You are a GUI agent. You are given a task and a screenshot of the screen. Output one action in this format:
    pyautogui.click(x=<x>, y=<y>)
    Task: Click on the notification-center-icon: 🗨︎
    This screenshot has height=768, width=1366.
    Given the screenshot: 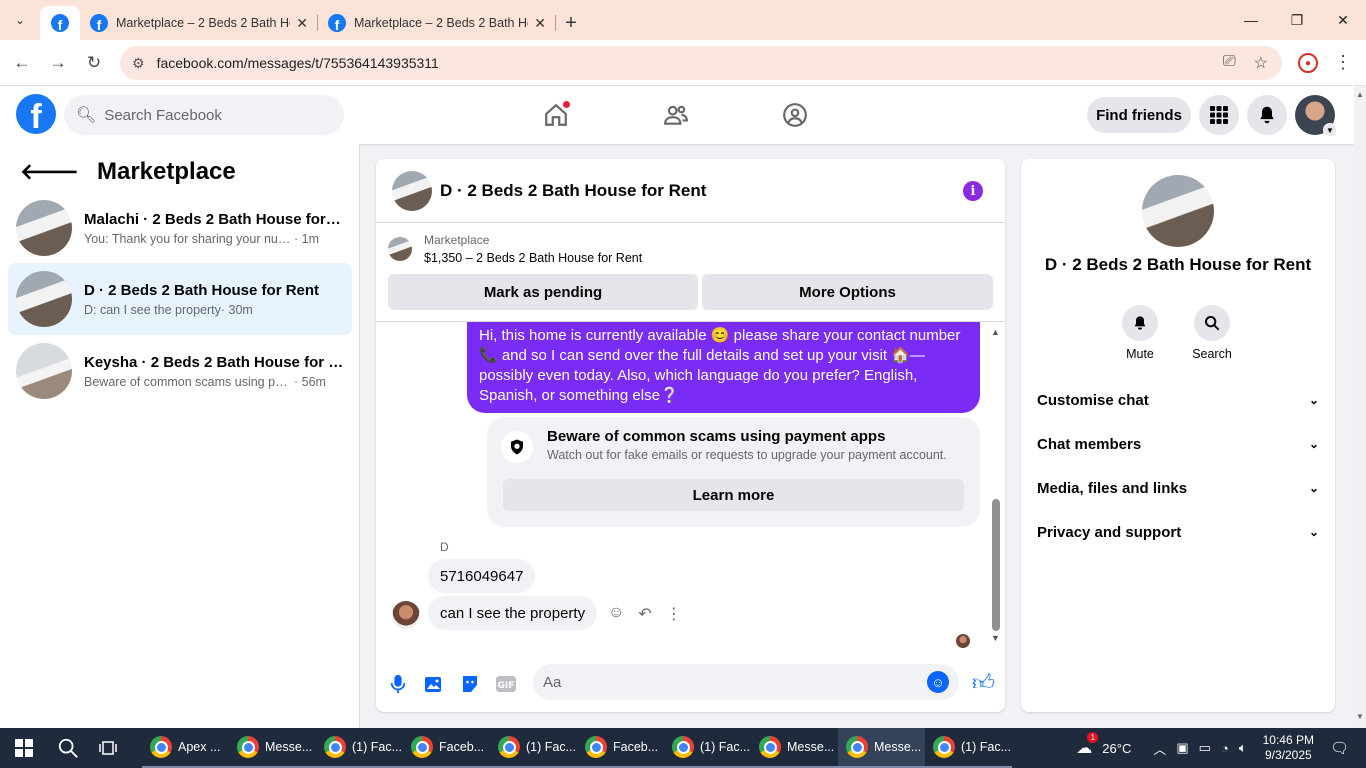 What is the action you would take?
    pyautogui.click(x=1342, y=748)
    